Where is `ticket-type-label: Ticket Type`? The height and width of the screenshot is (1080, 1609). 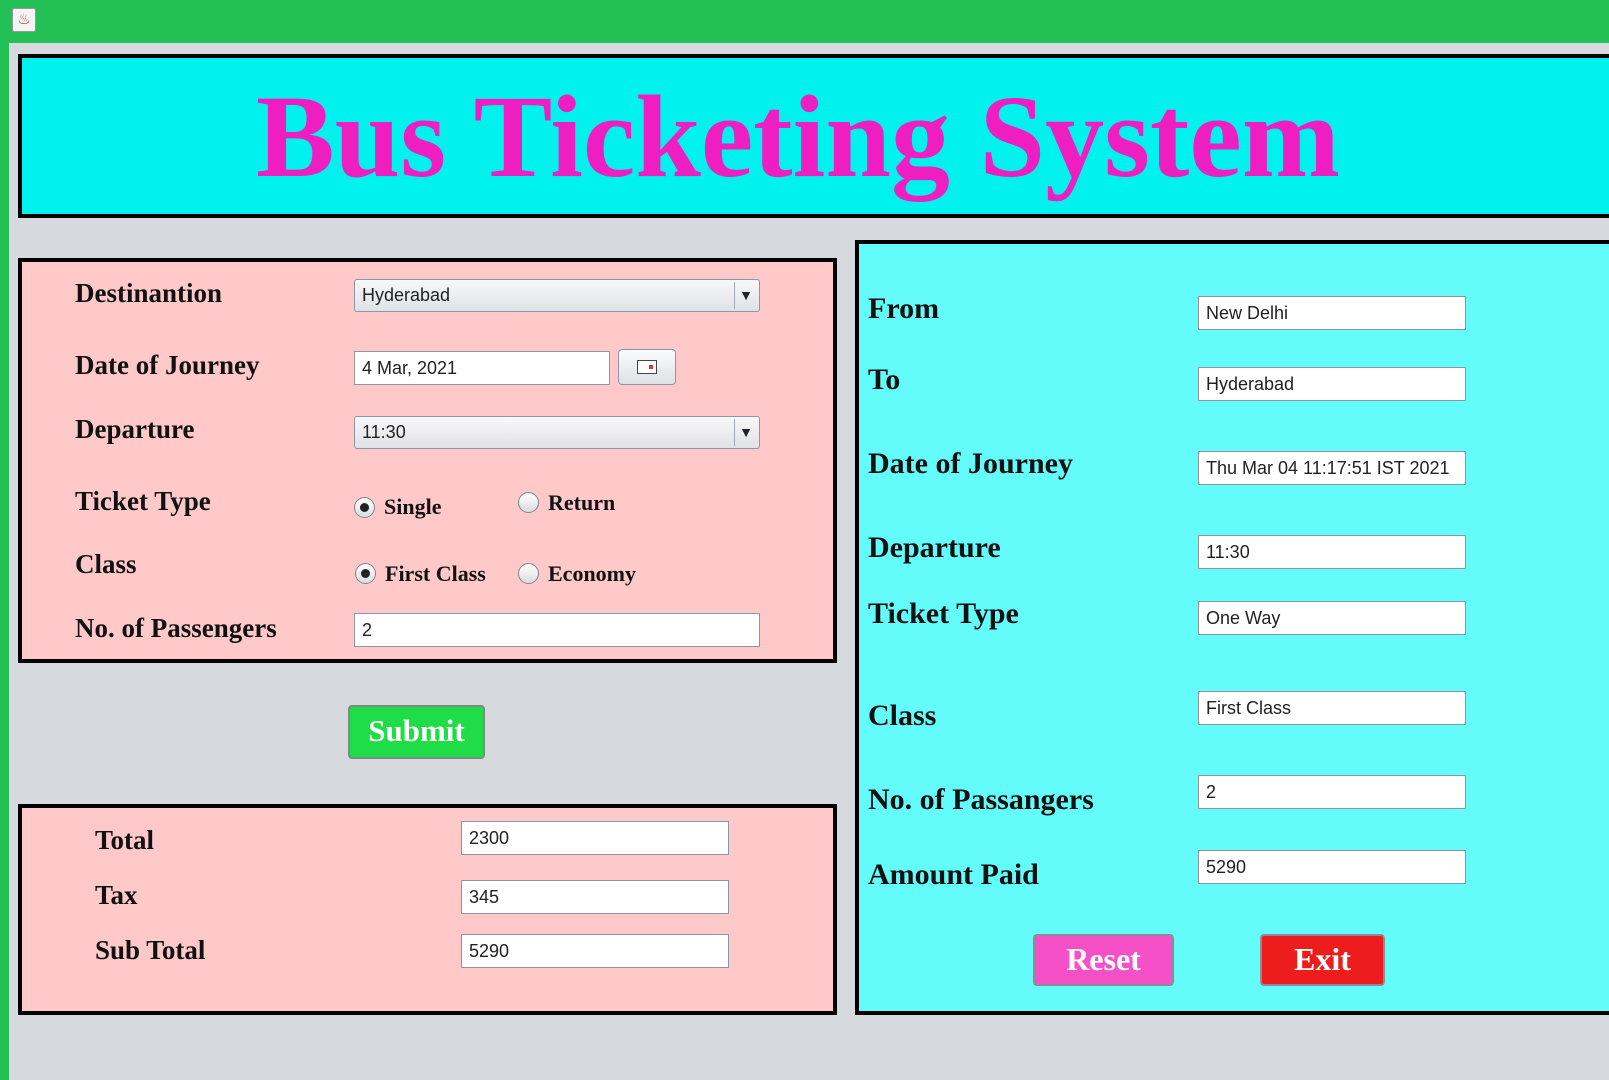 ticket-type-label: Ticket Type is located at coordinates (143, 501).